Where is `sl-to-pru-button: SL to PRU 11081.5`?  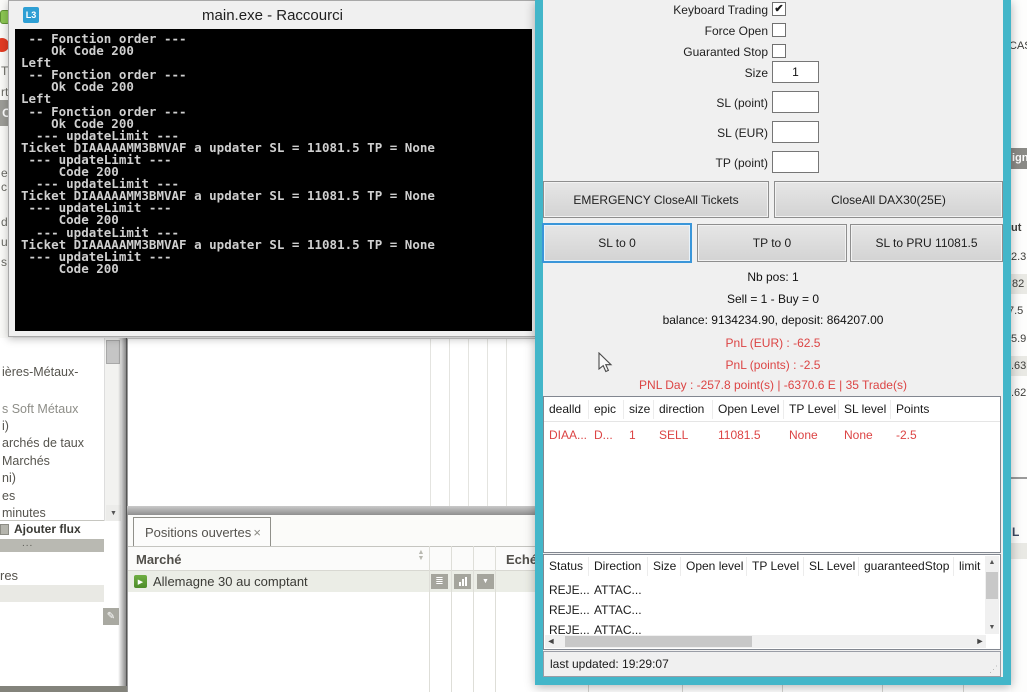 sl-to-pru-button: SL to PRU 11081.5 is located at coordinates (926, 243).